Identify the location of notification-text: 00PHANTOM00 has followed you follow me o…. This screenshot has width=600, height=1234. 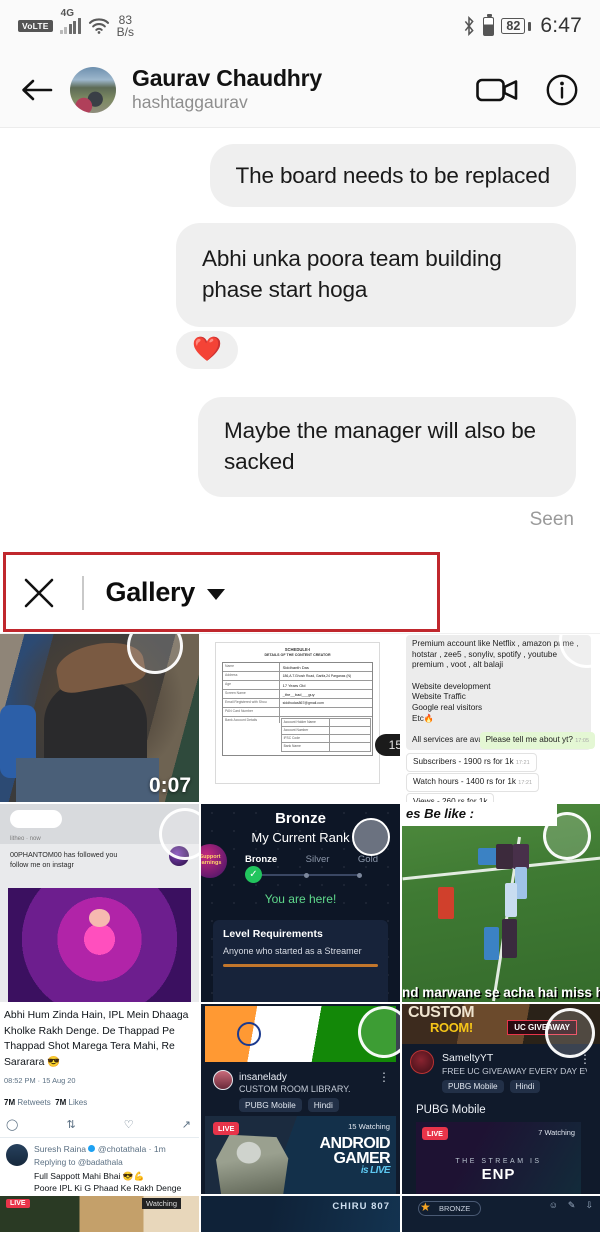
(64, 860).